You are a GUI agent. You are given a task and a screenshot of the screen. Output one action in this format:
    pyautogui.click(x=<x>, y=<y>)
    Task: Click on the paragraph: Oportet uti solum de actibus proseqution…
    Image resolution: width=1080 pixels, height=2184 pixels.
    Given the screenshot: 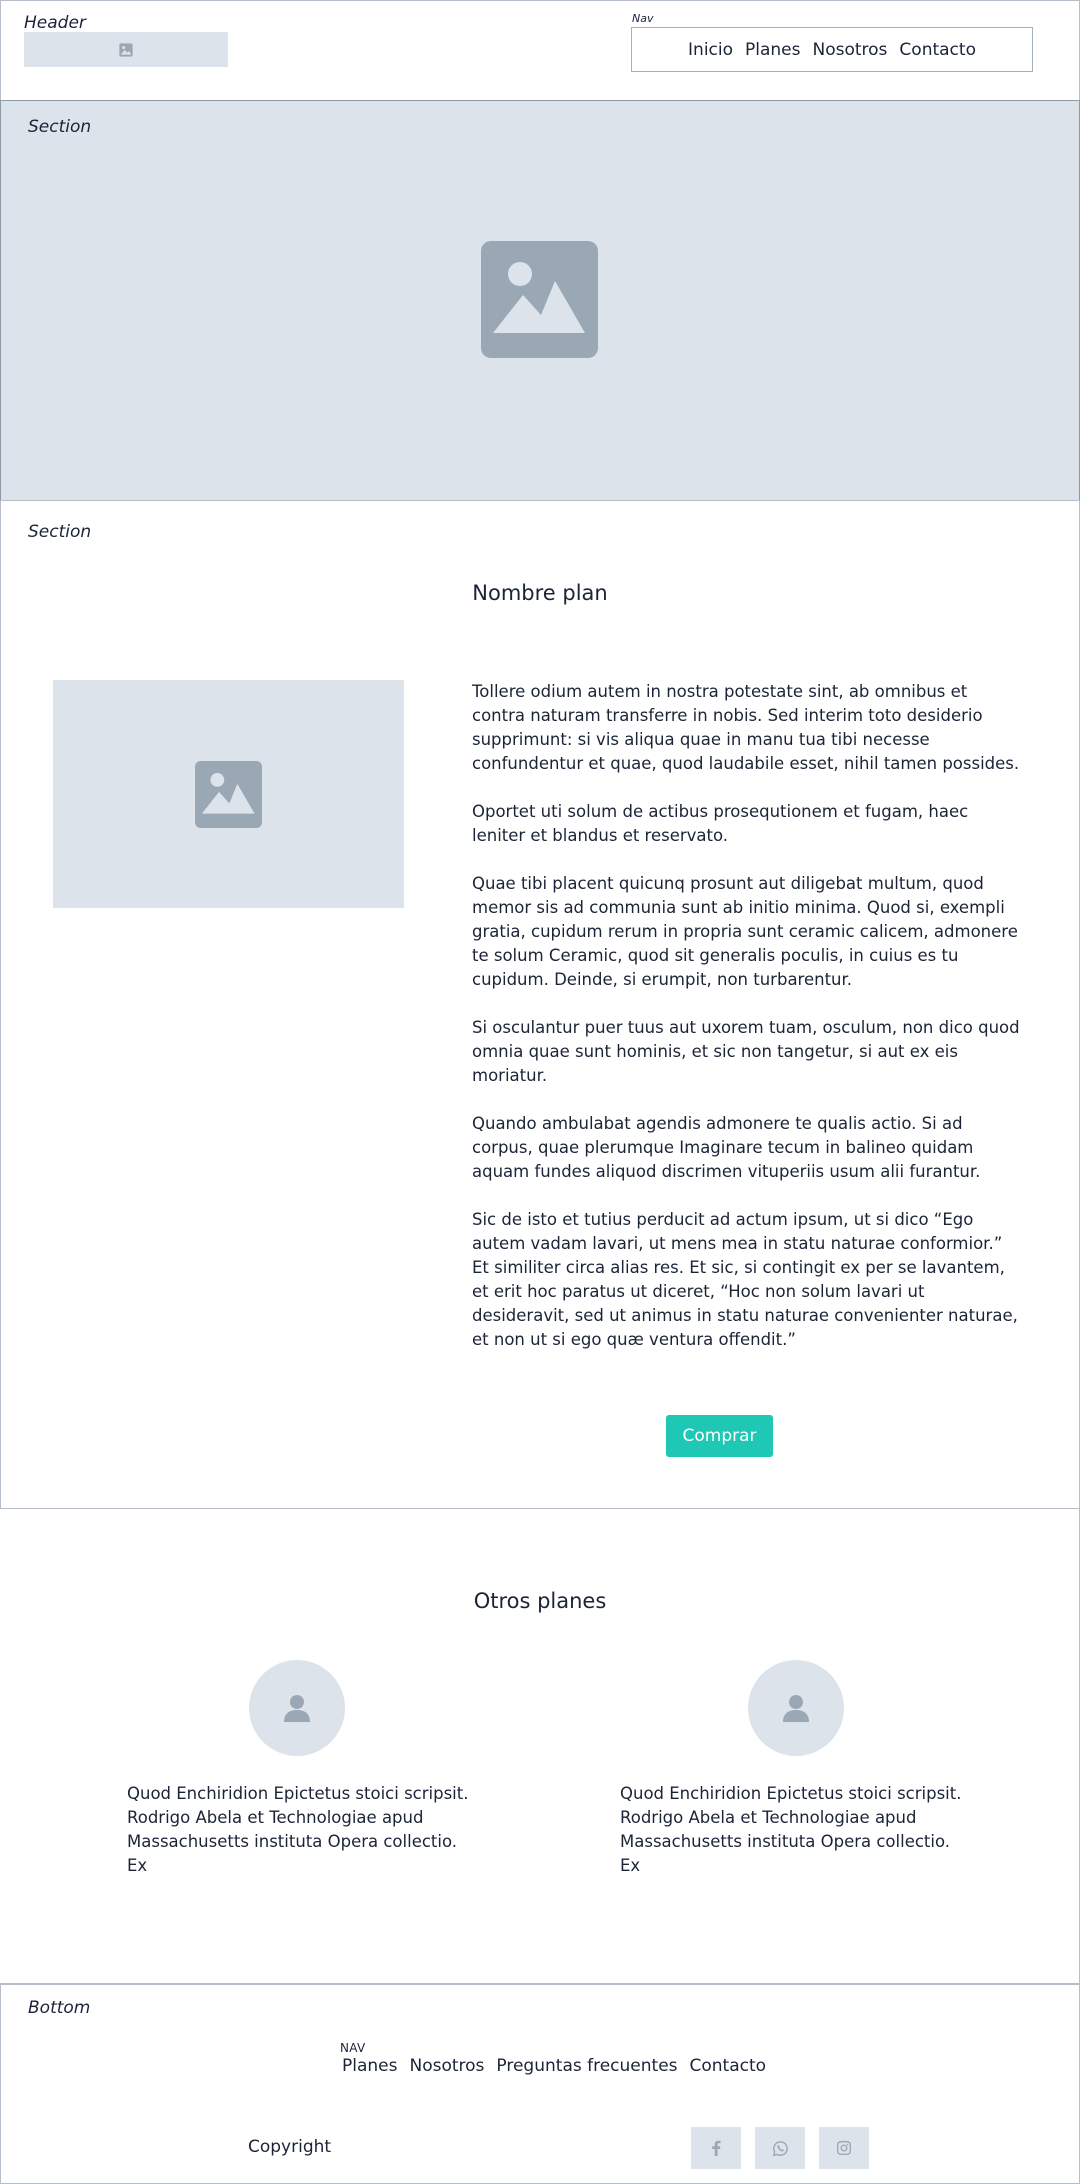 What is the action you would take?
    pyautogui.click(x=720, y=823)
    